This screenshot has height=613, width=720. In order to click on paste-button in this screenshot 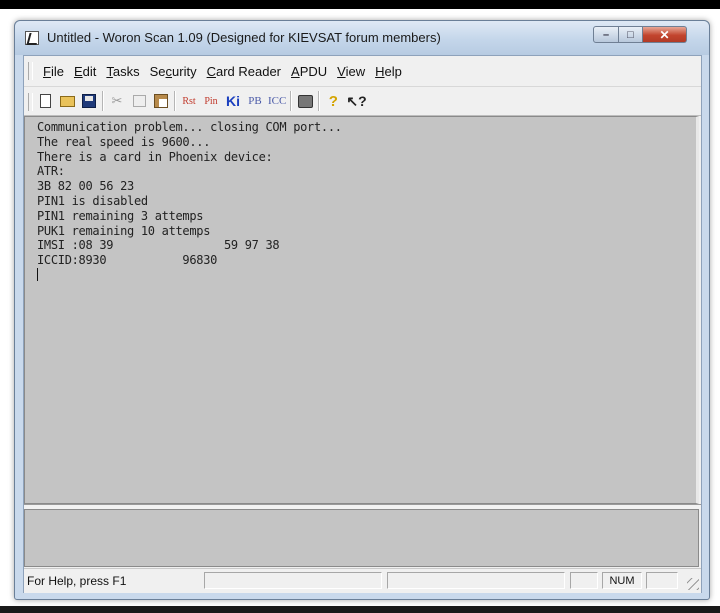, I will do `click(161, 101)`.